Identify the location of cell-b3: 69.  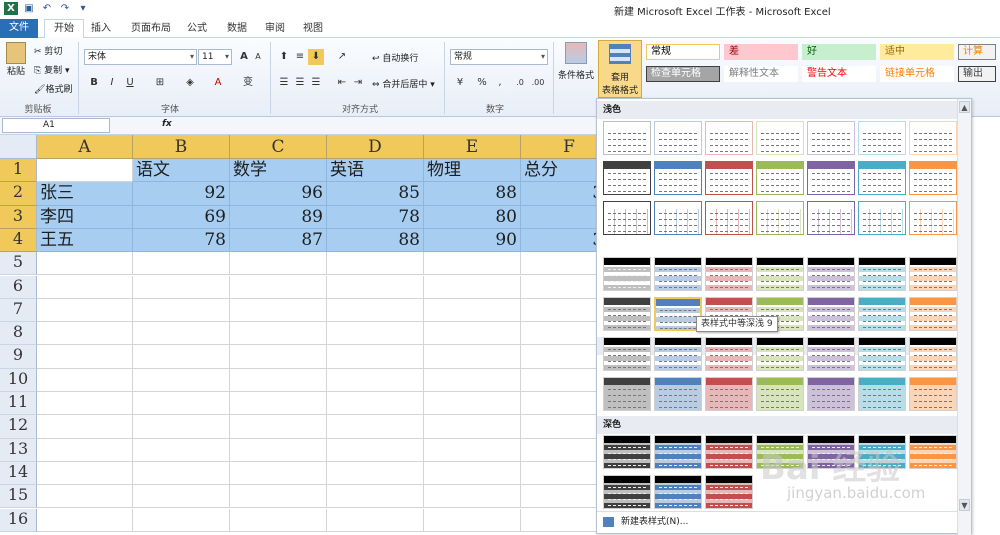
(181, 217).